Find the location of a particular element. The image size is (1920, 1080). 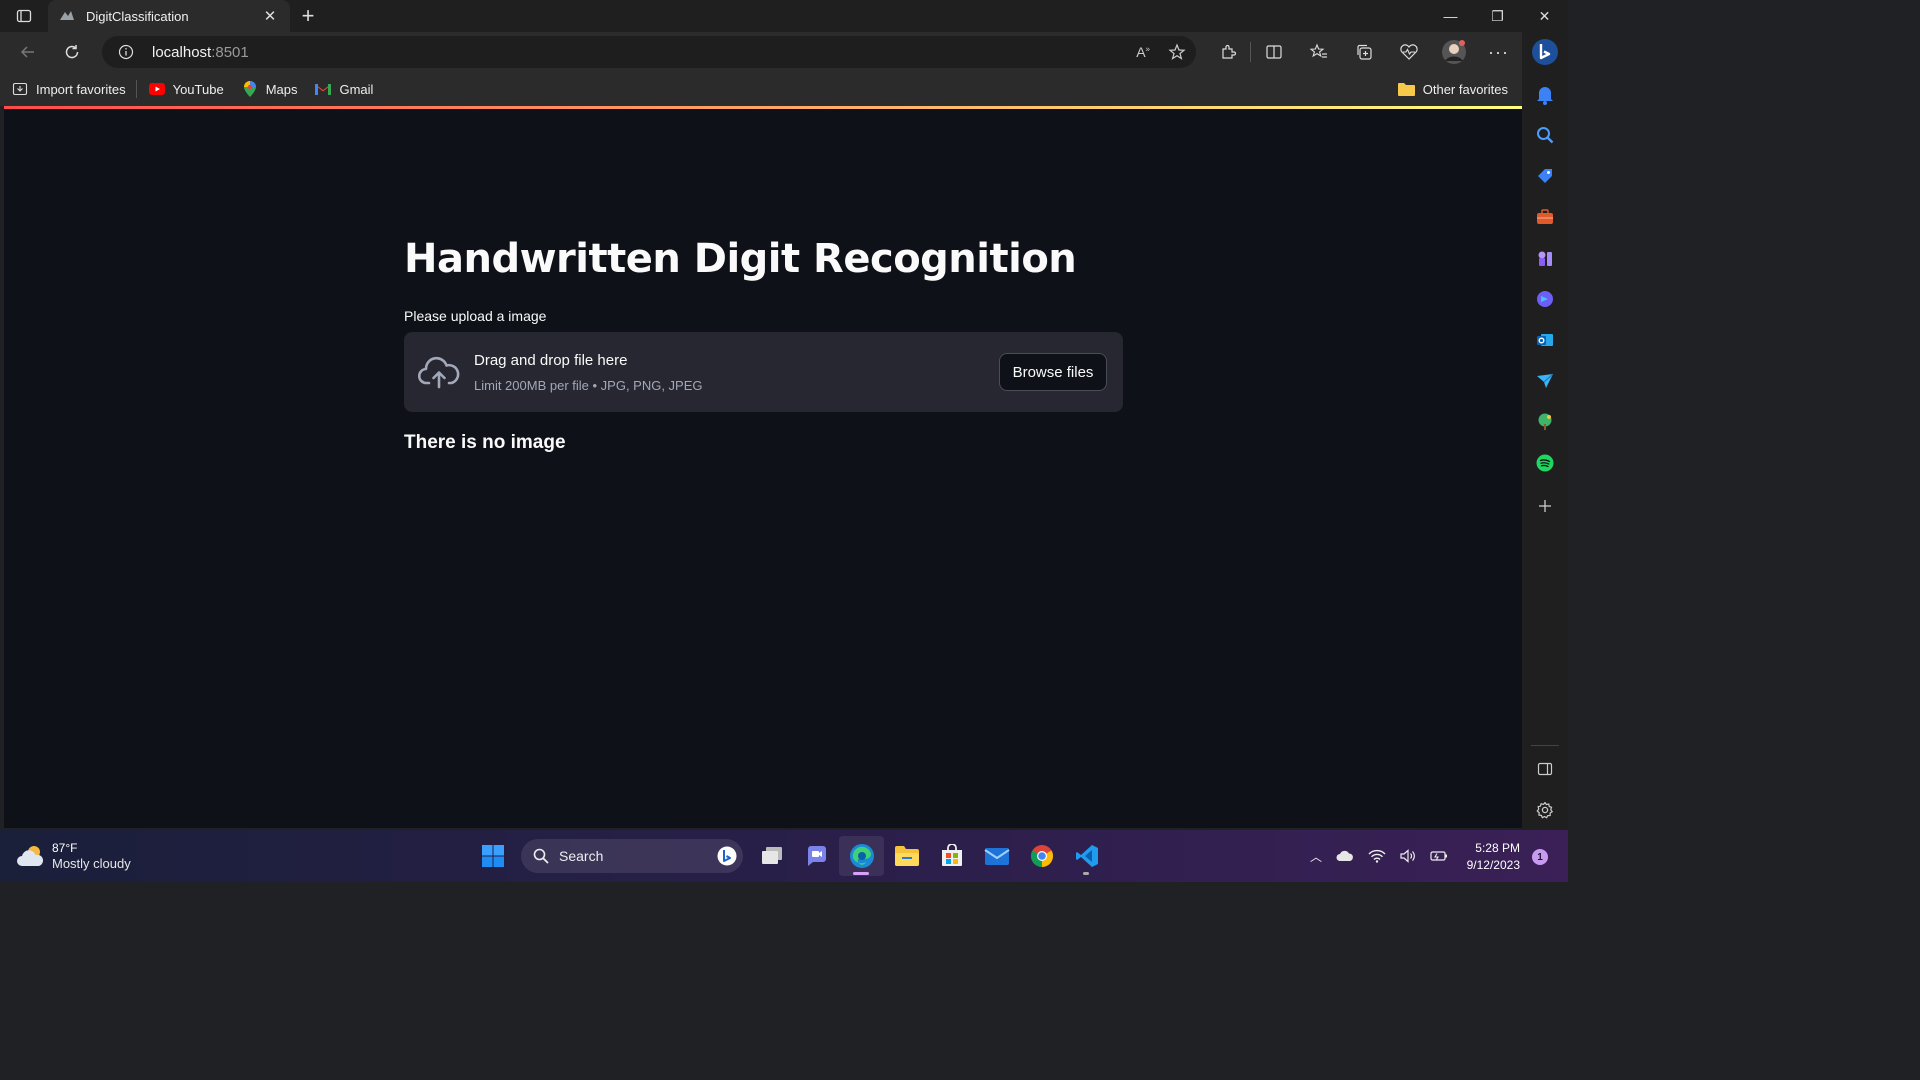

weather-widget: 87°F Mostly cloudy is located at coordinates (73, 856).